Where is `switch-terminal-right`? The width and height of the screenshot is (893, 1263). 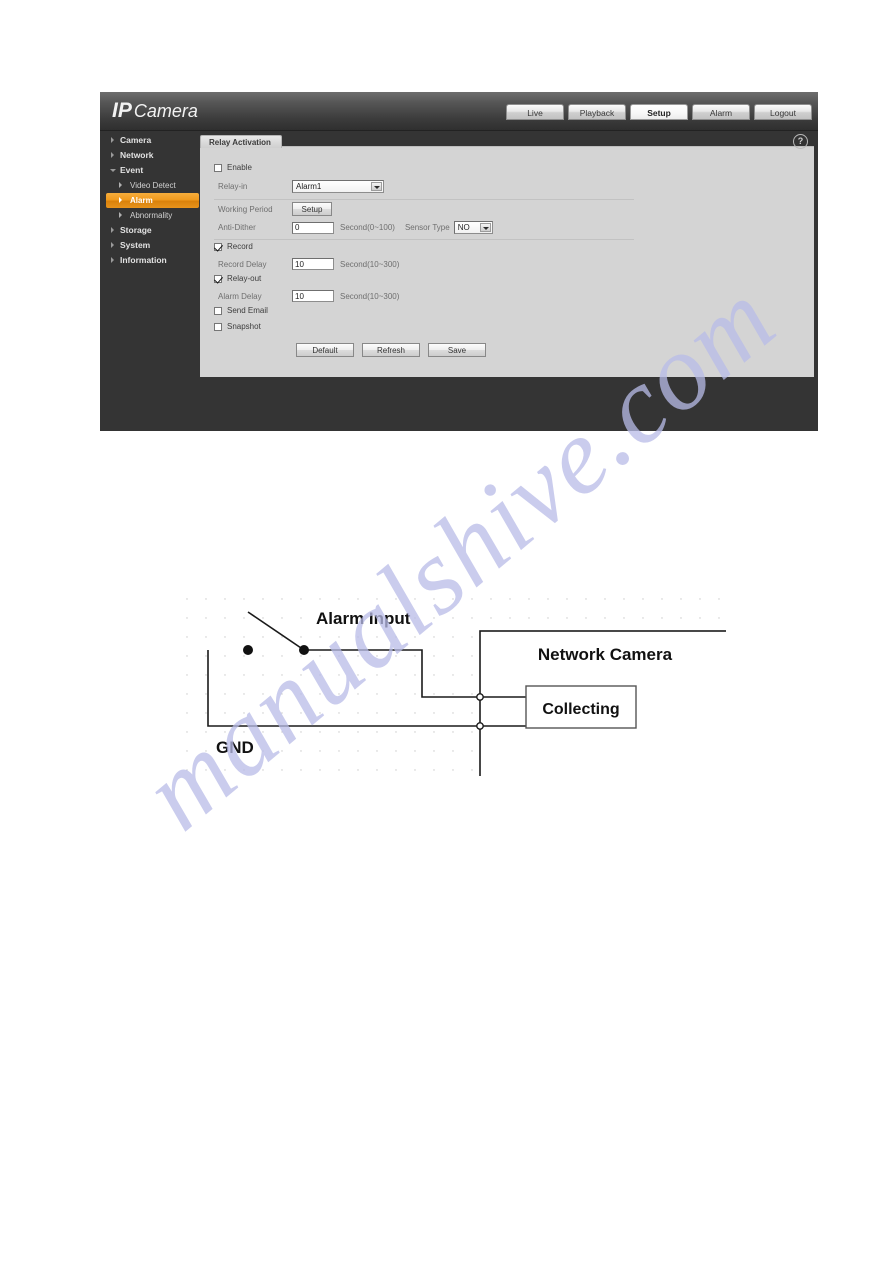
switch-terminal-right is located at coordinates (304, 650).